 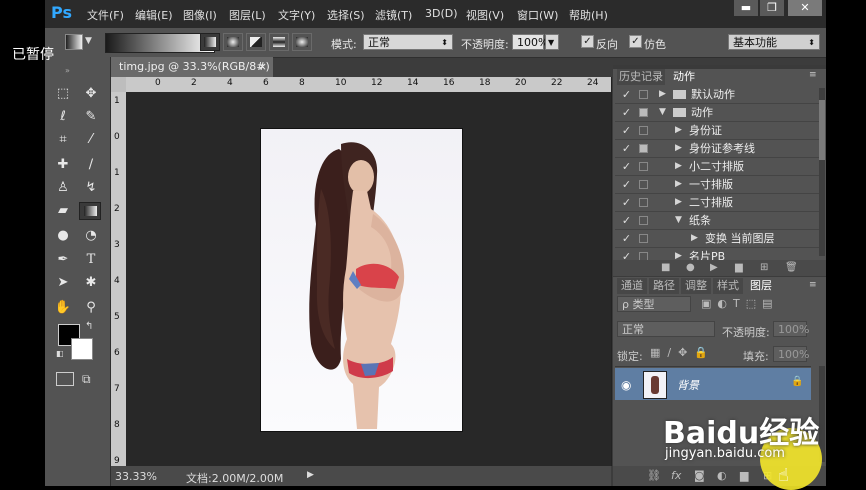 What do you see at coordinates (247, 15) in the screenshot?
I see `menu-layer: 图层(L)` at bounding box center [247, 15].